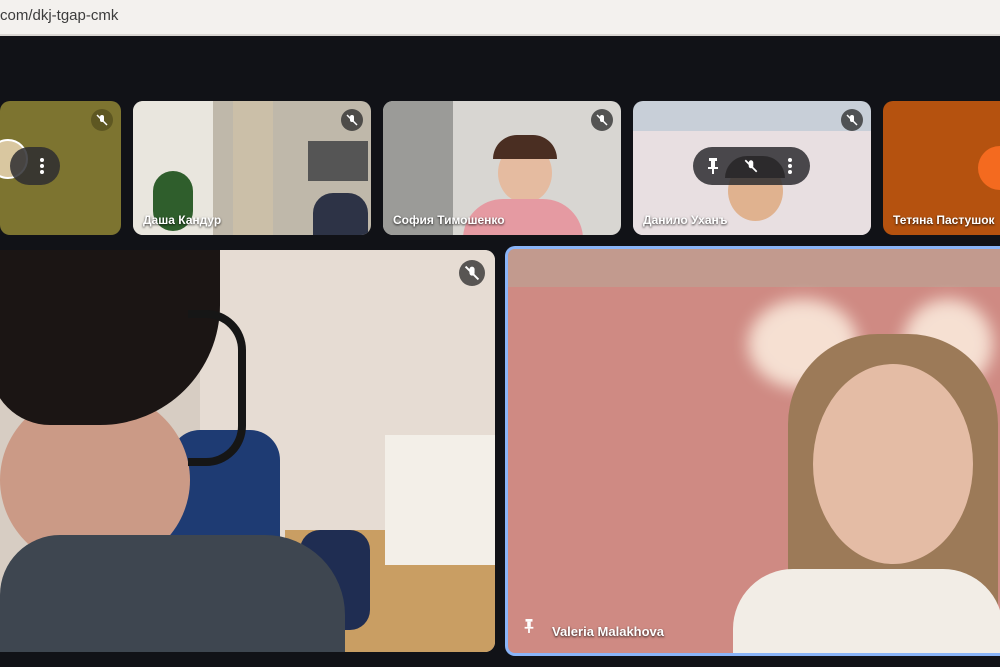 The image size is (1000, 667). Describe the element at coordinates (449, 220) in the screenshot. I see `participant-name: София Тимошенко` at that location.